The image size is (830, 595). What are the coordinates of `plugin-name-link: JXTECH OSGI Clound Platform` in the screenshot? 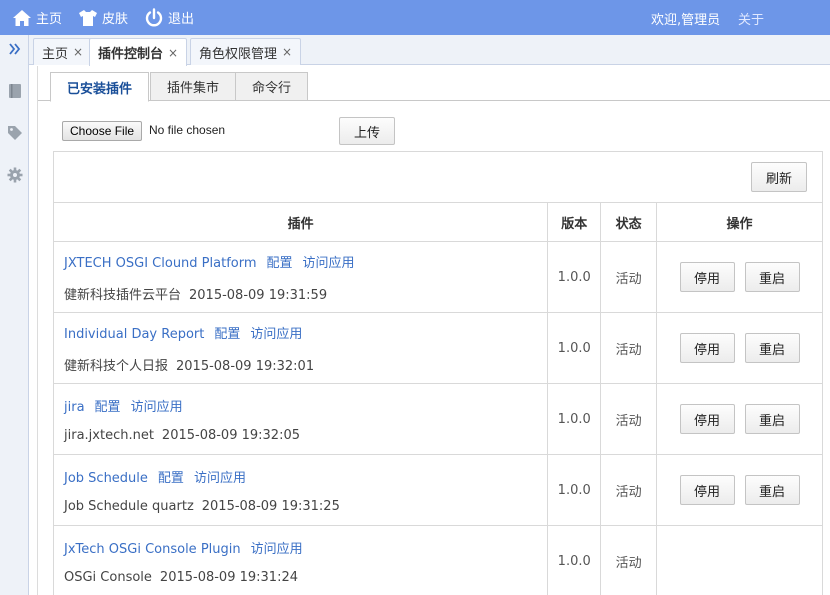 It's located at (160, 263).